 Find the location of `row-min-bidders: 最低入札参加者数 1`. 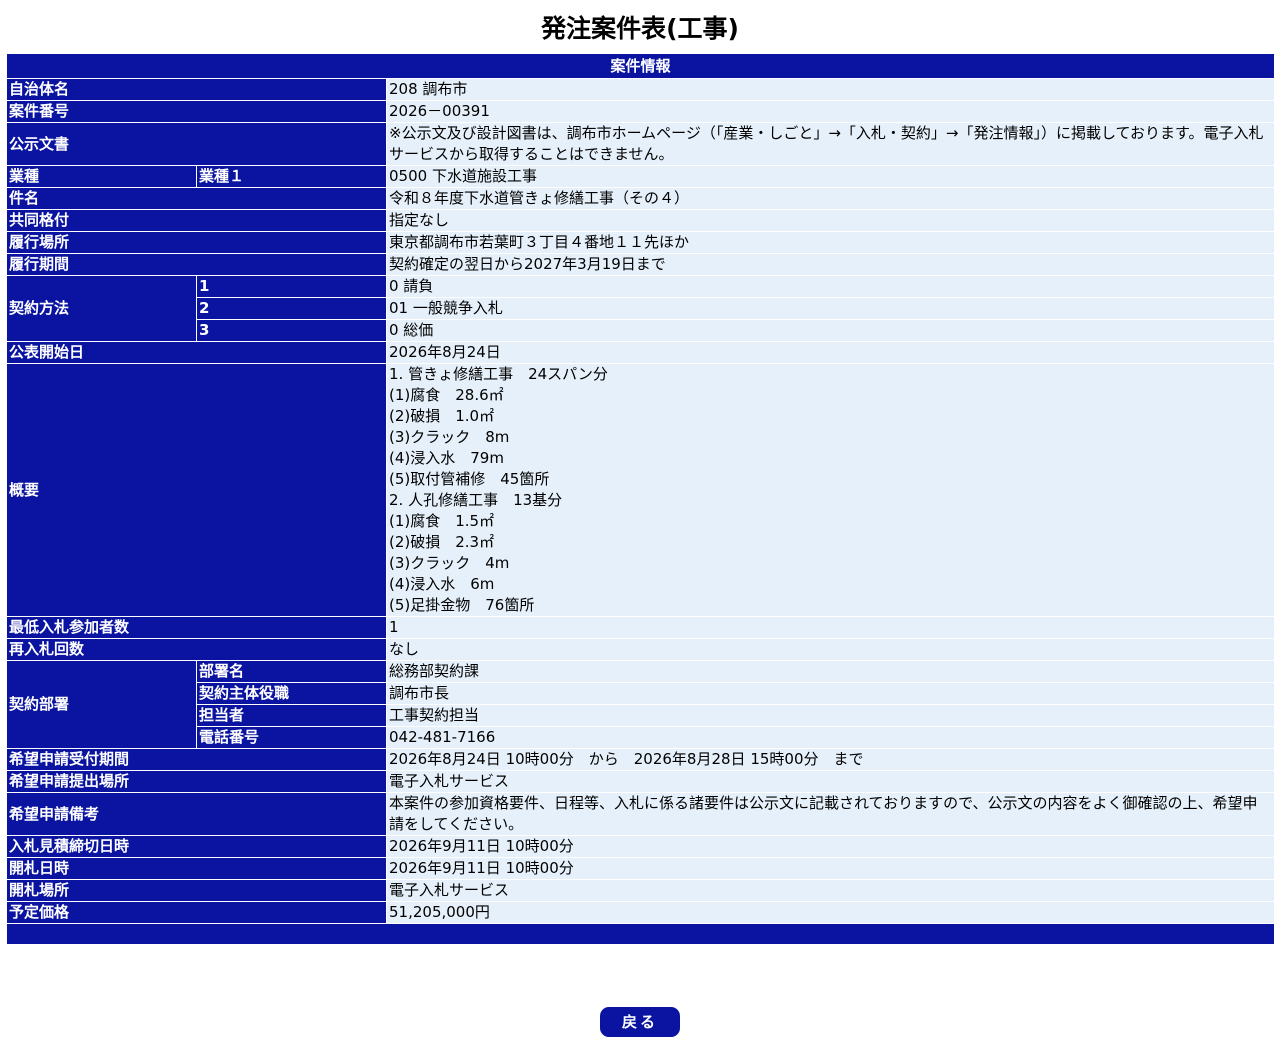

row-min-bidders: 最低入札参加者数 1 is located at coordinates (640, 627).